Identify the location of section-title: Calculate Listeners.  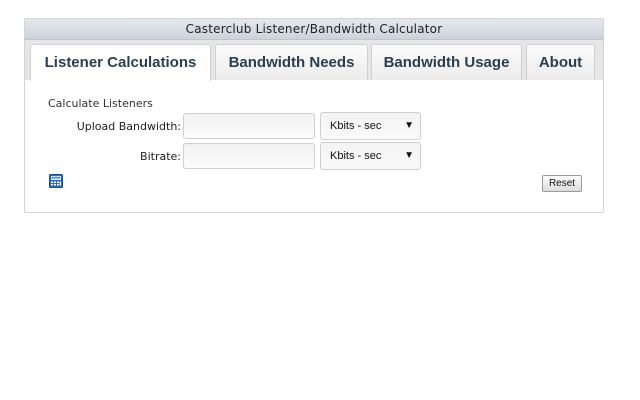
(100, 103).